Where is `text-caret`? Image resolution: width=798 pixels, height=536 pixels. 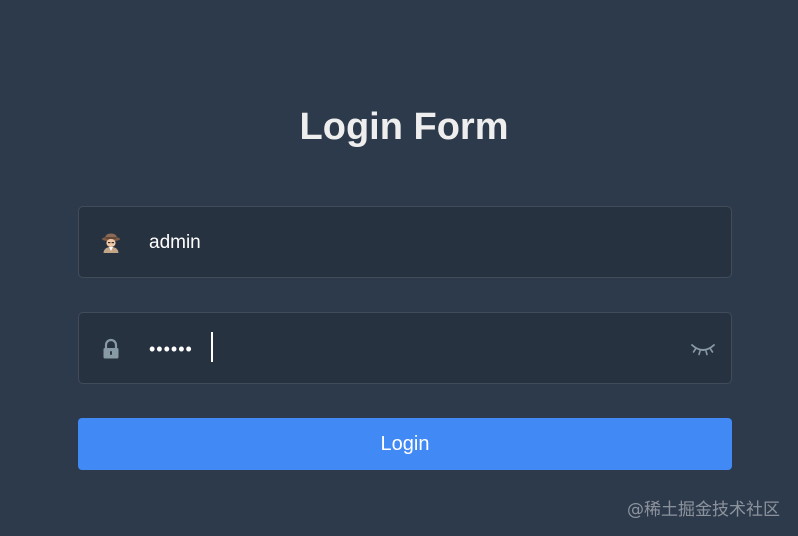
text-caret is located at coordinates (212, 347).